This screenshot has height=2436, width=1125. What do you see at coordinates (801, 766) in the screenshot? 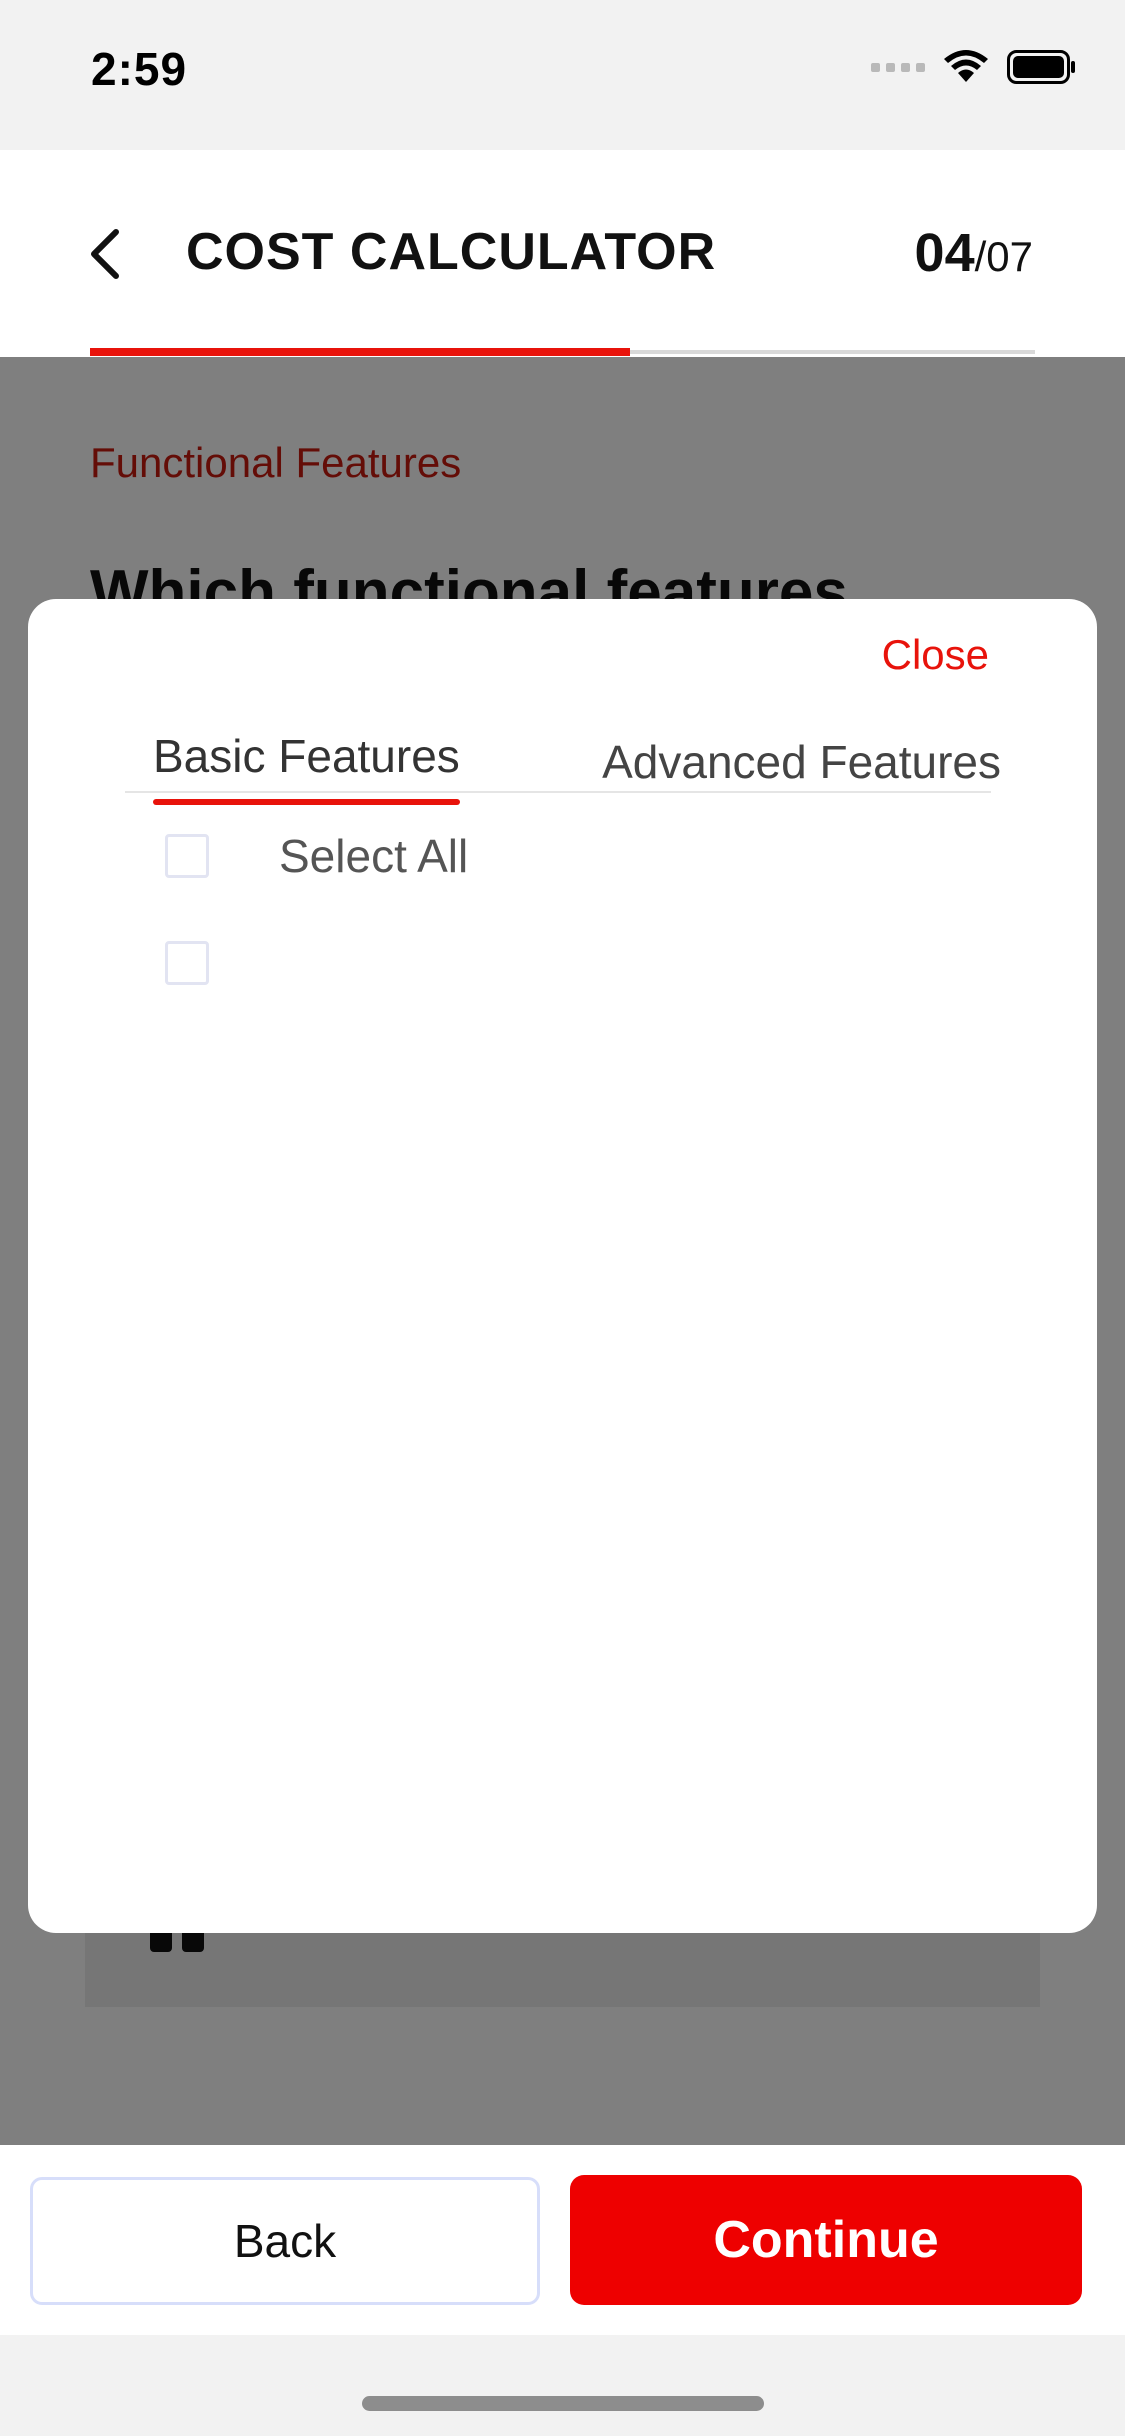
I see `tab-advanced-features: Advanced Features` at bounding box center [801, 766].